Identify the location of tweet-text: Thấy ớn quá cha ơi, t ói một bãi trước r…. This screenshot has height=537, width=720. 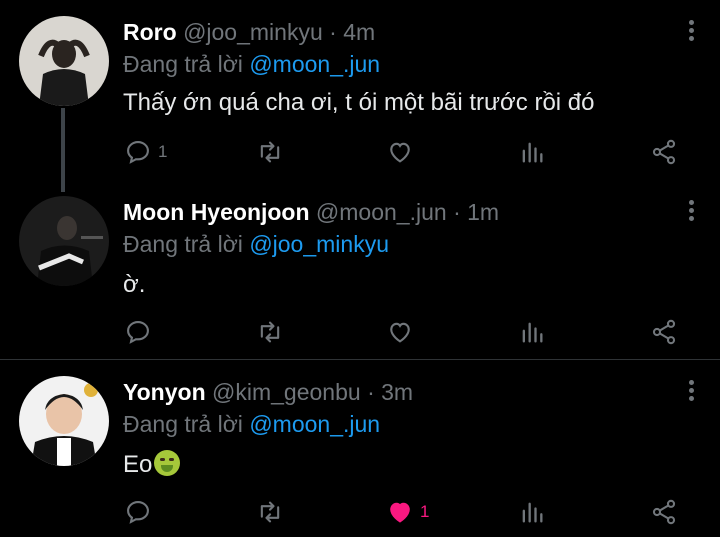
(359, 102).